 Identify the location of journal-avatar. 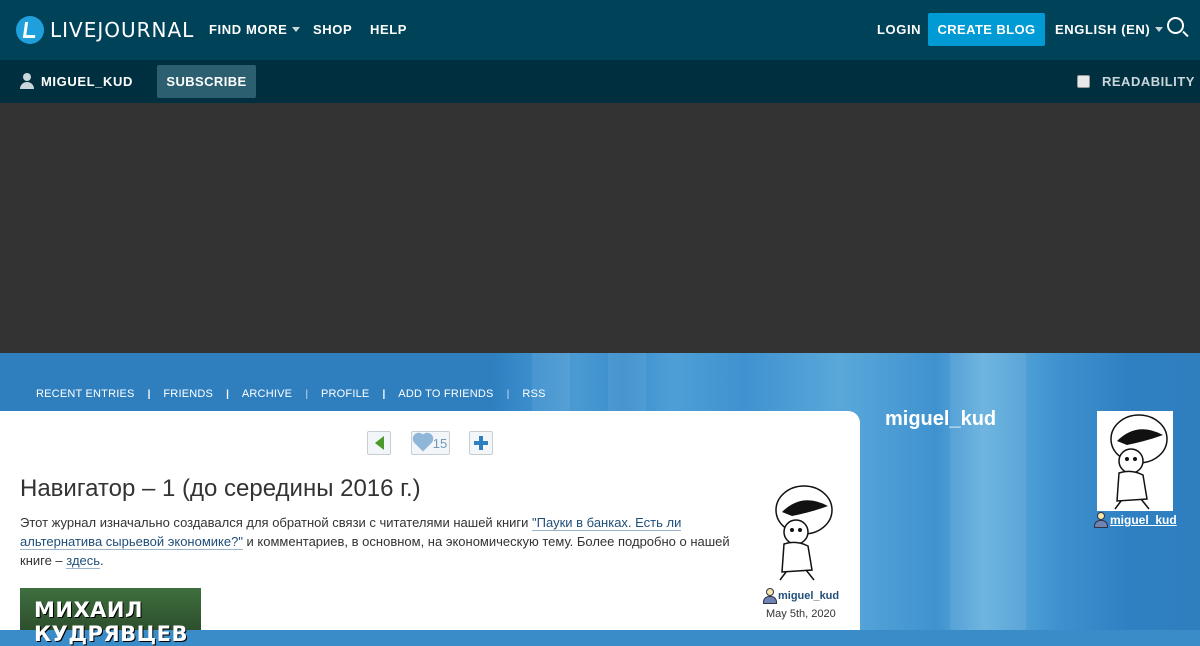
(1135, 461).